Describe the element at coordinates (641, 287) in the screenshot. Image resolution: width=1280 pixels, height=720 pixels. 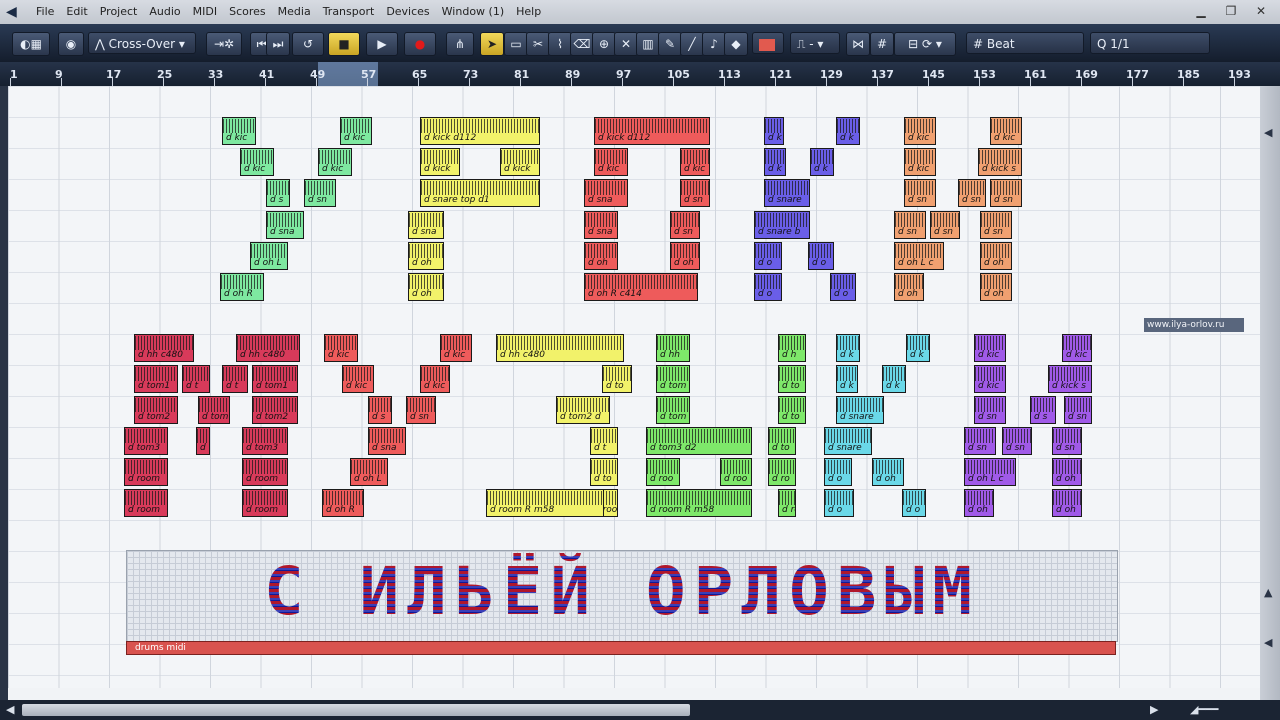
I see `audio-event: d oh R c414` at that location.